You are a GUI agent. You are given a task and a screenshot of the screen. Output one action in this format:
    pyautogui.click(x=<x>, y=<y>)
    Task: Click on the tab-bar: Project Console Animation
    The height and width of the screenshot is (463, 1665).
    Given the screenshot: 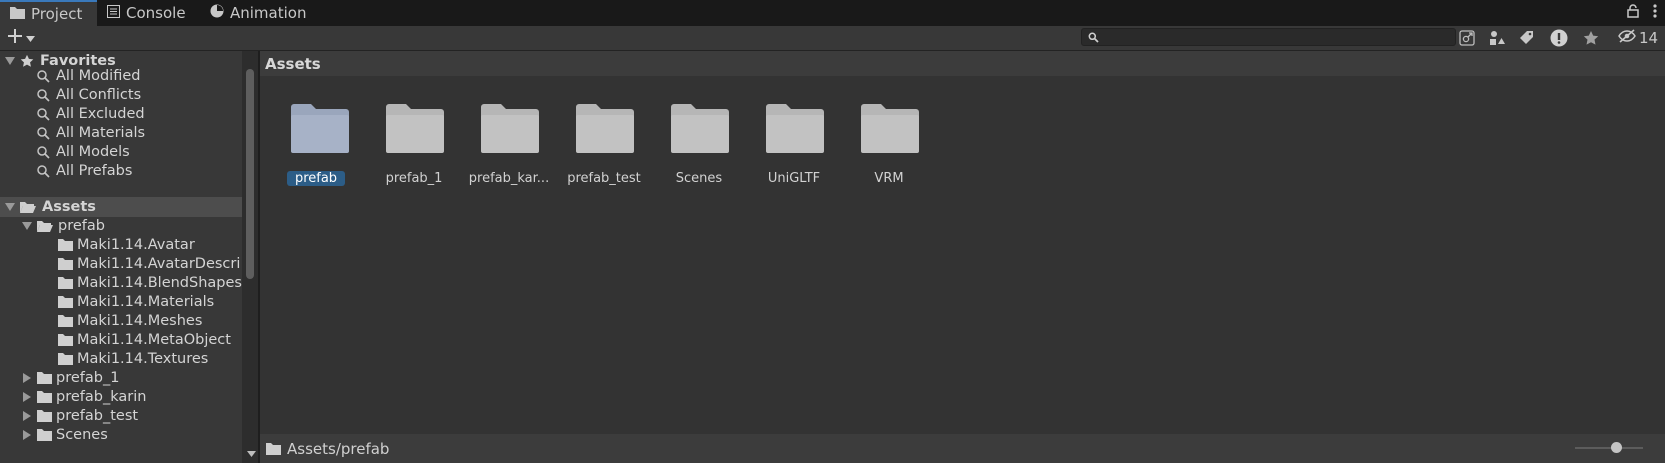 What is the action you would take?
    pyautogui.click(x=832, y=13)
    